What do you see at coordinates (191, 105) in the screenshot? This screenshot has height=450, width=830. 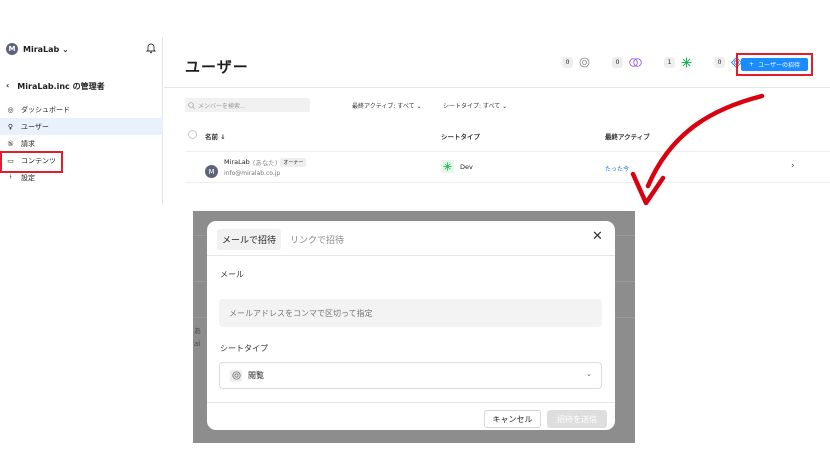 I see `search-icon` at bounding box center [191, 105].